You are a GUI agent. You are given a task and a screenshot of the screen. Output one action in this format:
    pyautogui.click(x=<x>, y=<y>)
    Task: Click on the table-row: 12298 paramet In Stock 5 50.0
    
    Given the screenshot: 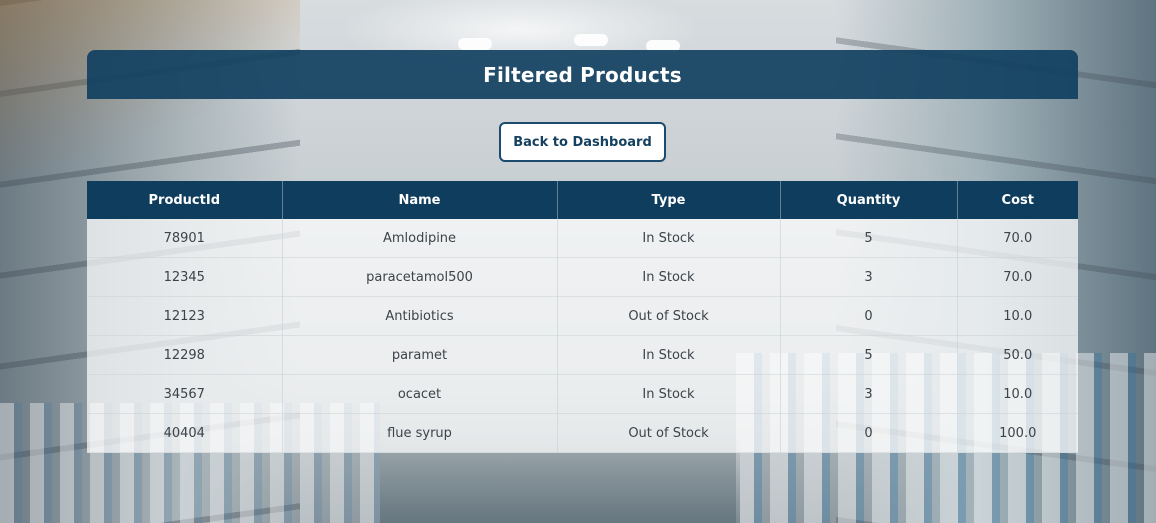 What is the action you would take?
    pyautogui.click(x=582, y=355)
    